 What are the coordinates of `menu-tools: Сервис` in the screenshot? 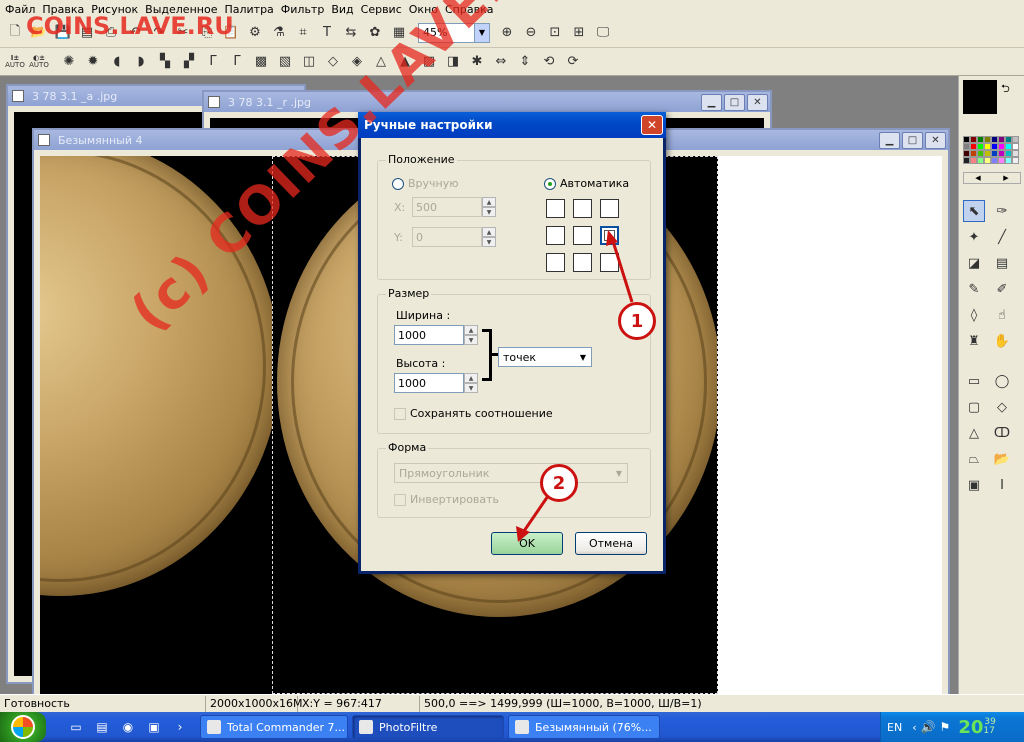 It's located at (384, 9).